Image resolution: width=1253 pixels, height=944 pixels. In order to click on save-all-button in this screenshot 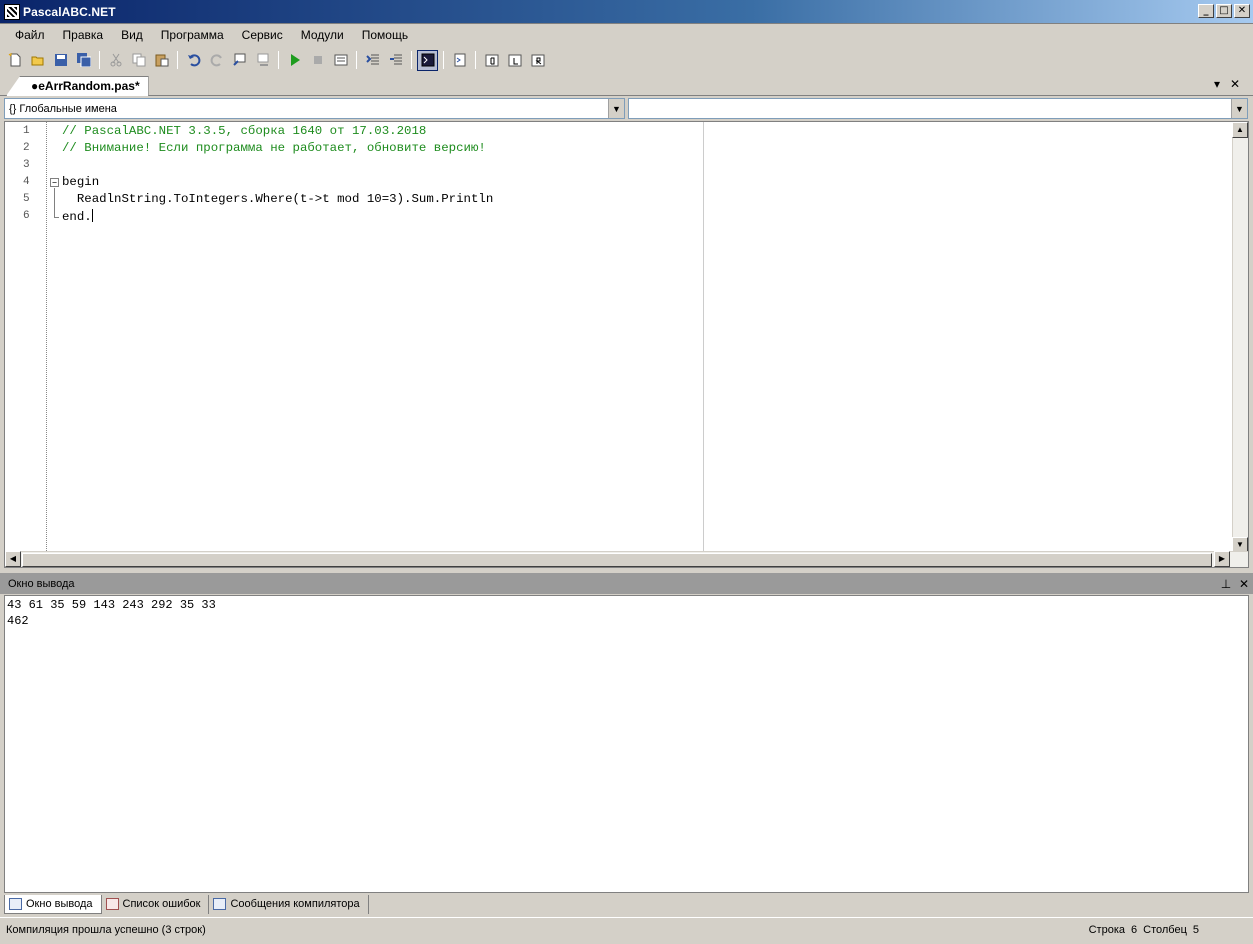, I will do `click(83, 60)`.